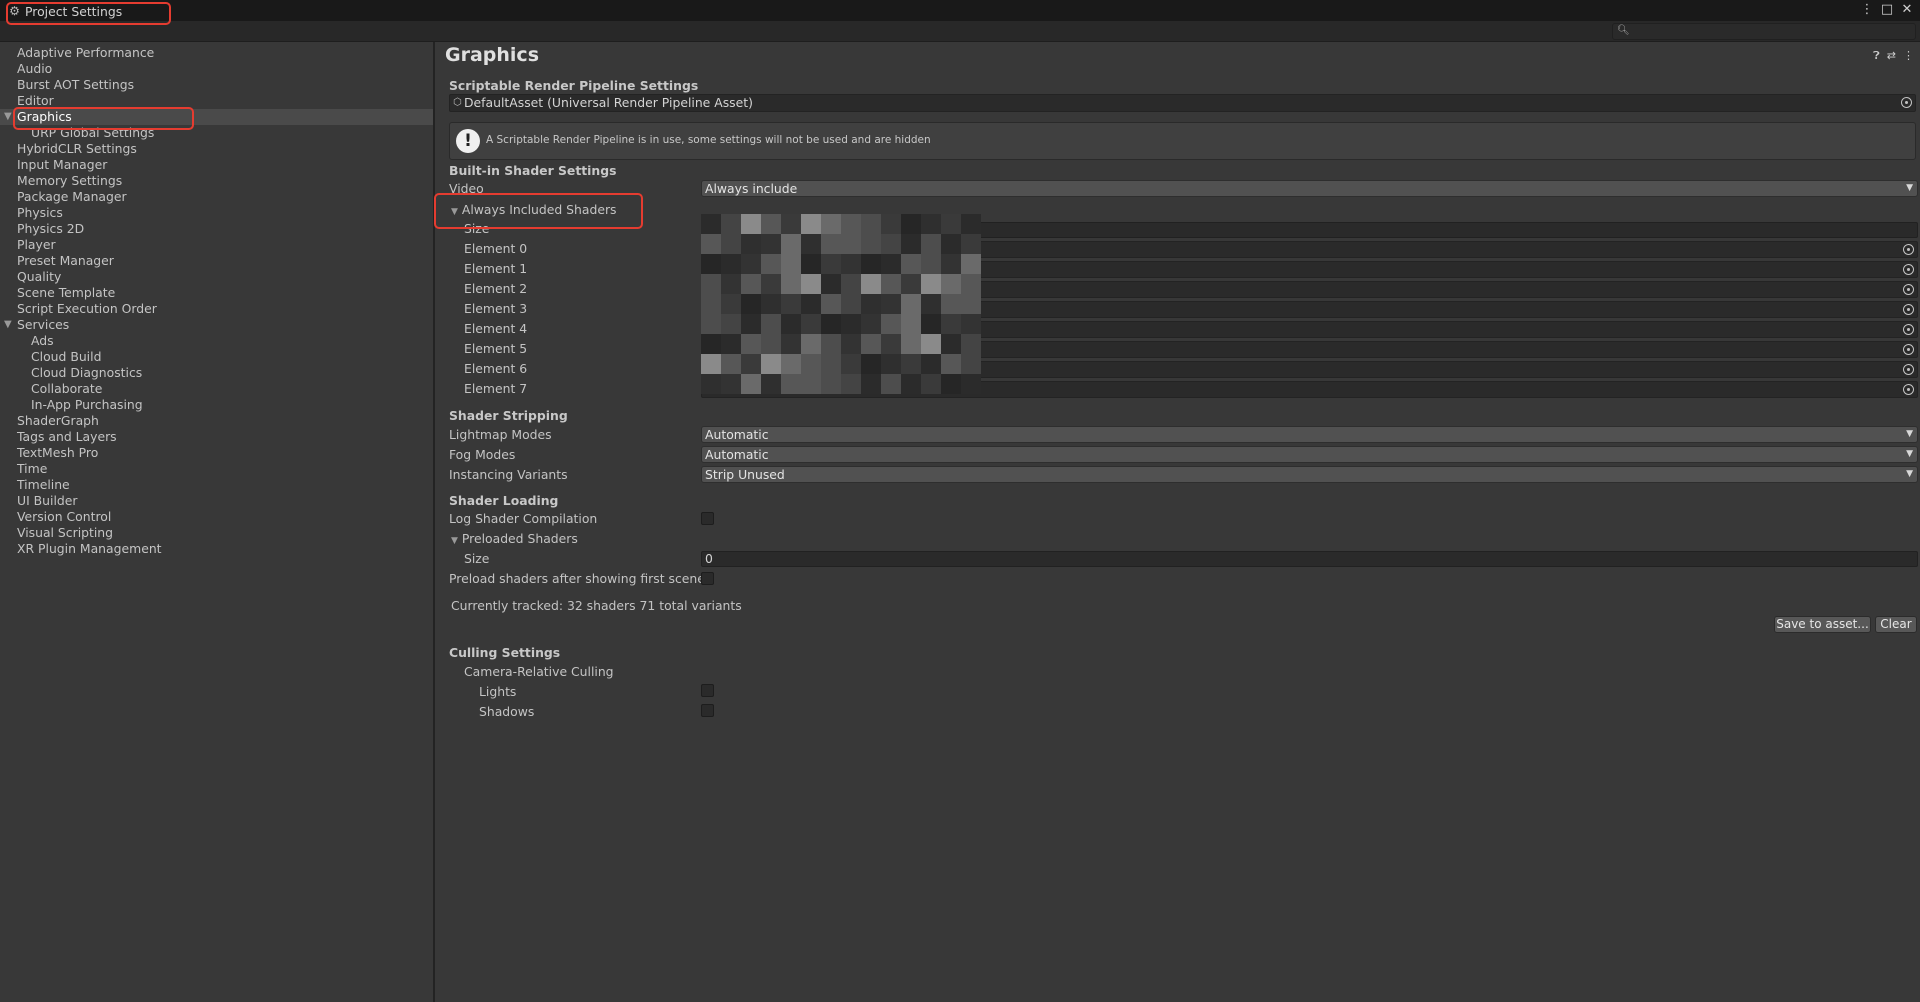 This screenshot has height=1002, width=1920. I want to click on sidebar-item-ui-builder: UI Builder, so click(216, 501).